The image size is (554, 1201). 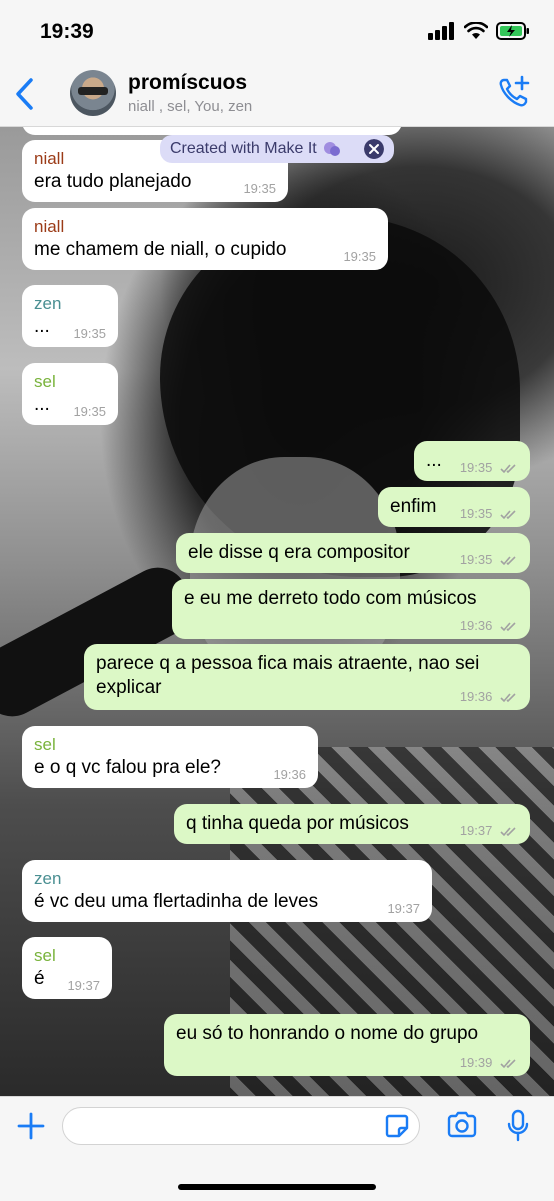 What do you see at coordinates (277, 1187) in the screenshot?
I see `home-indicator` at bounding box center [277, 1187].